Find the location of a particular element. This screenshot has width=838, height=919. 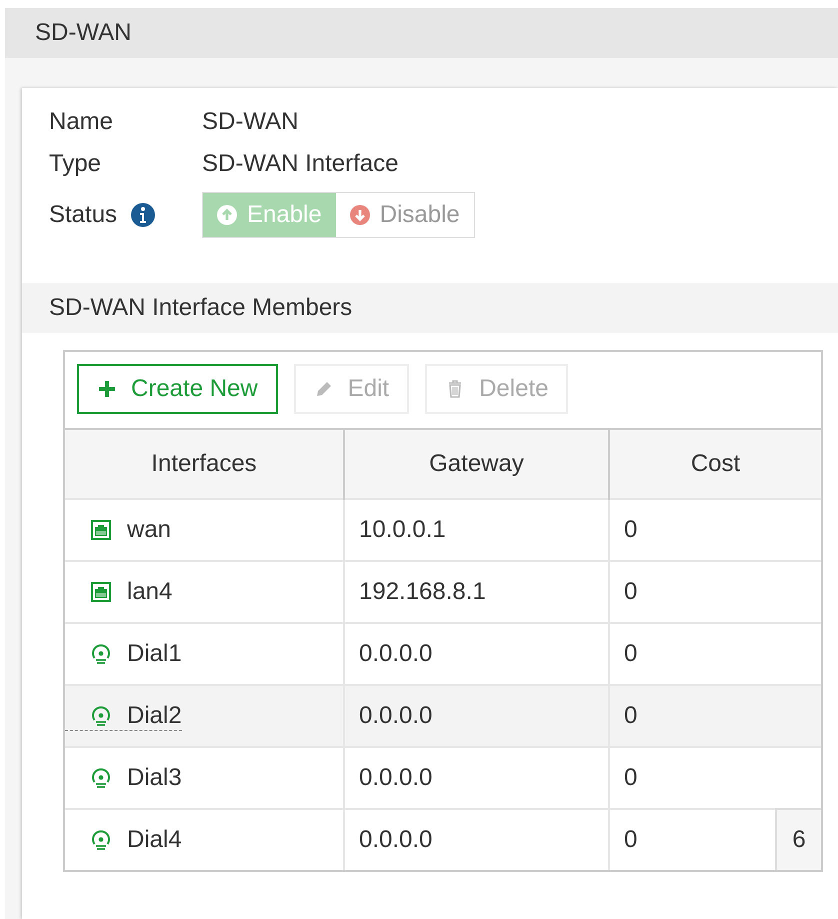

arrow-up-circle-icon is located at coordinates (227, 215).